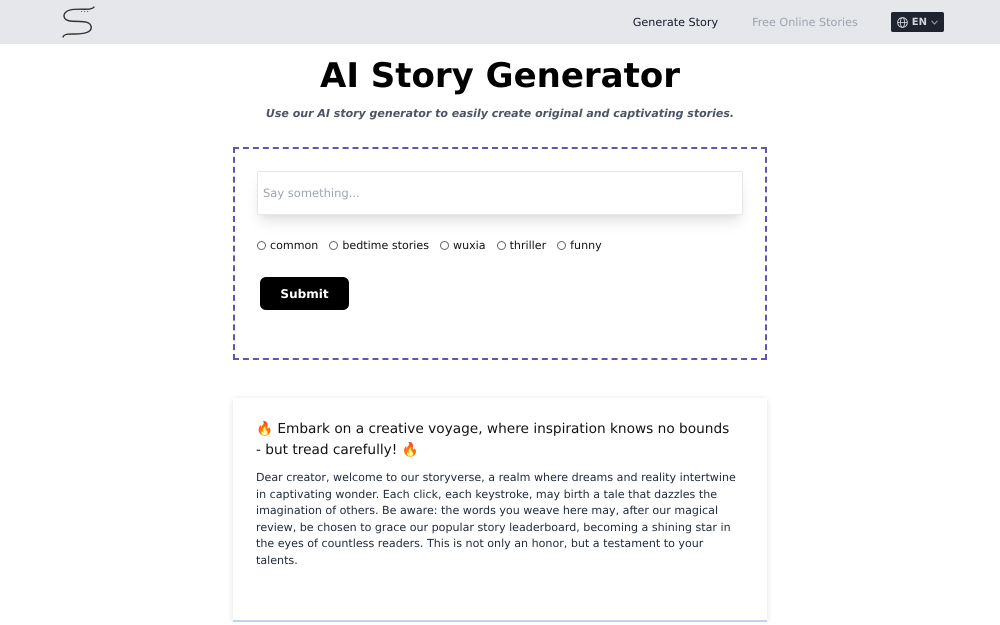 The width and height of the screenshot is (1000, 625). Describe the element at coordinates (493, 440) in the screenshot. I see `notice-heading: 🔥 Embark on a creative voyage, where inspiration knows no bounds - but tread carefully! 🔥` at that location.